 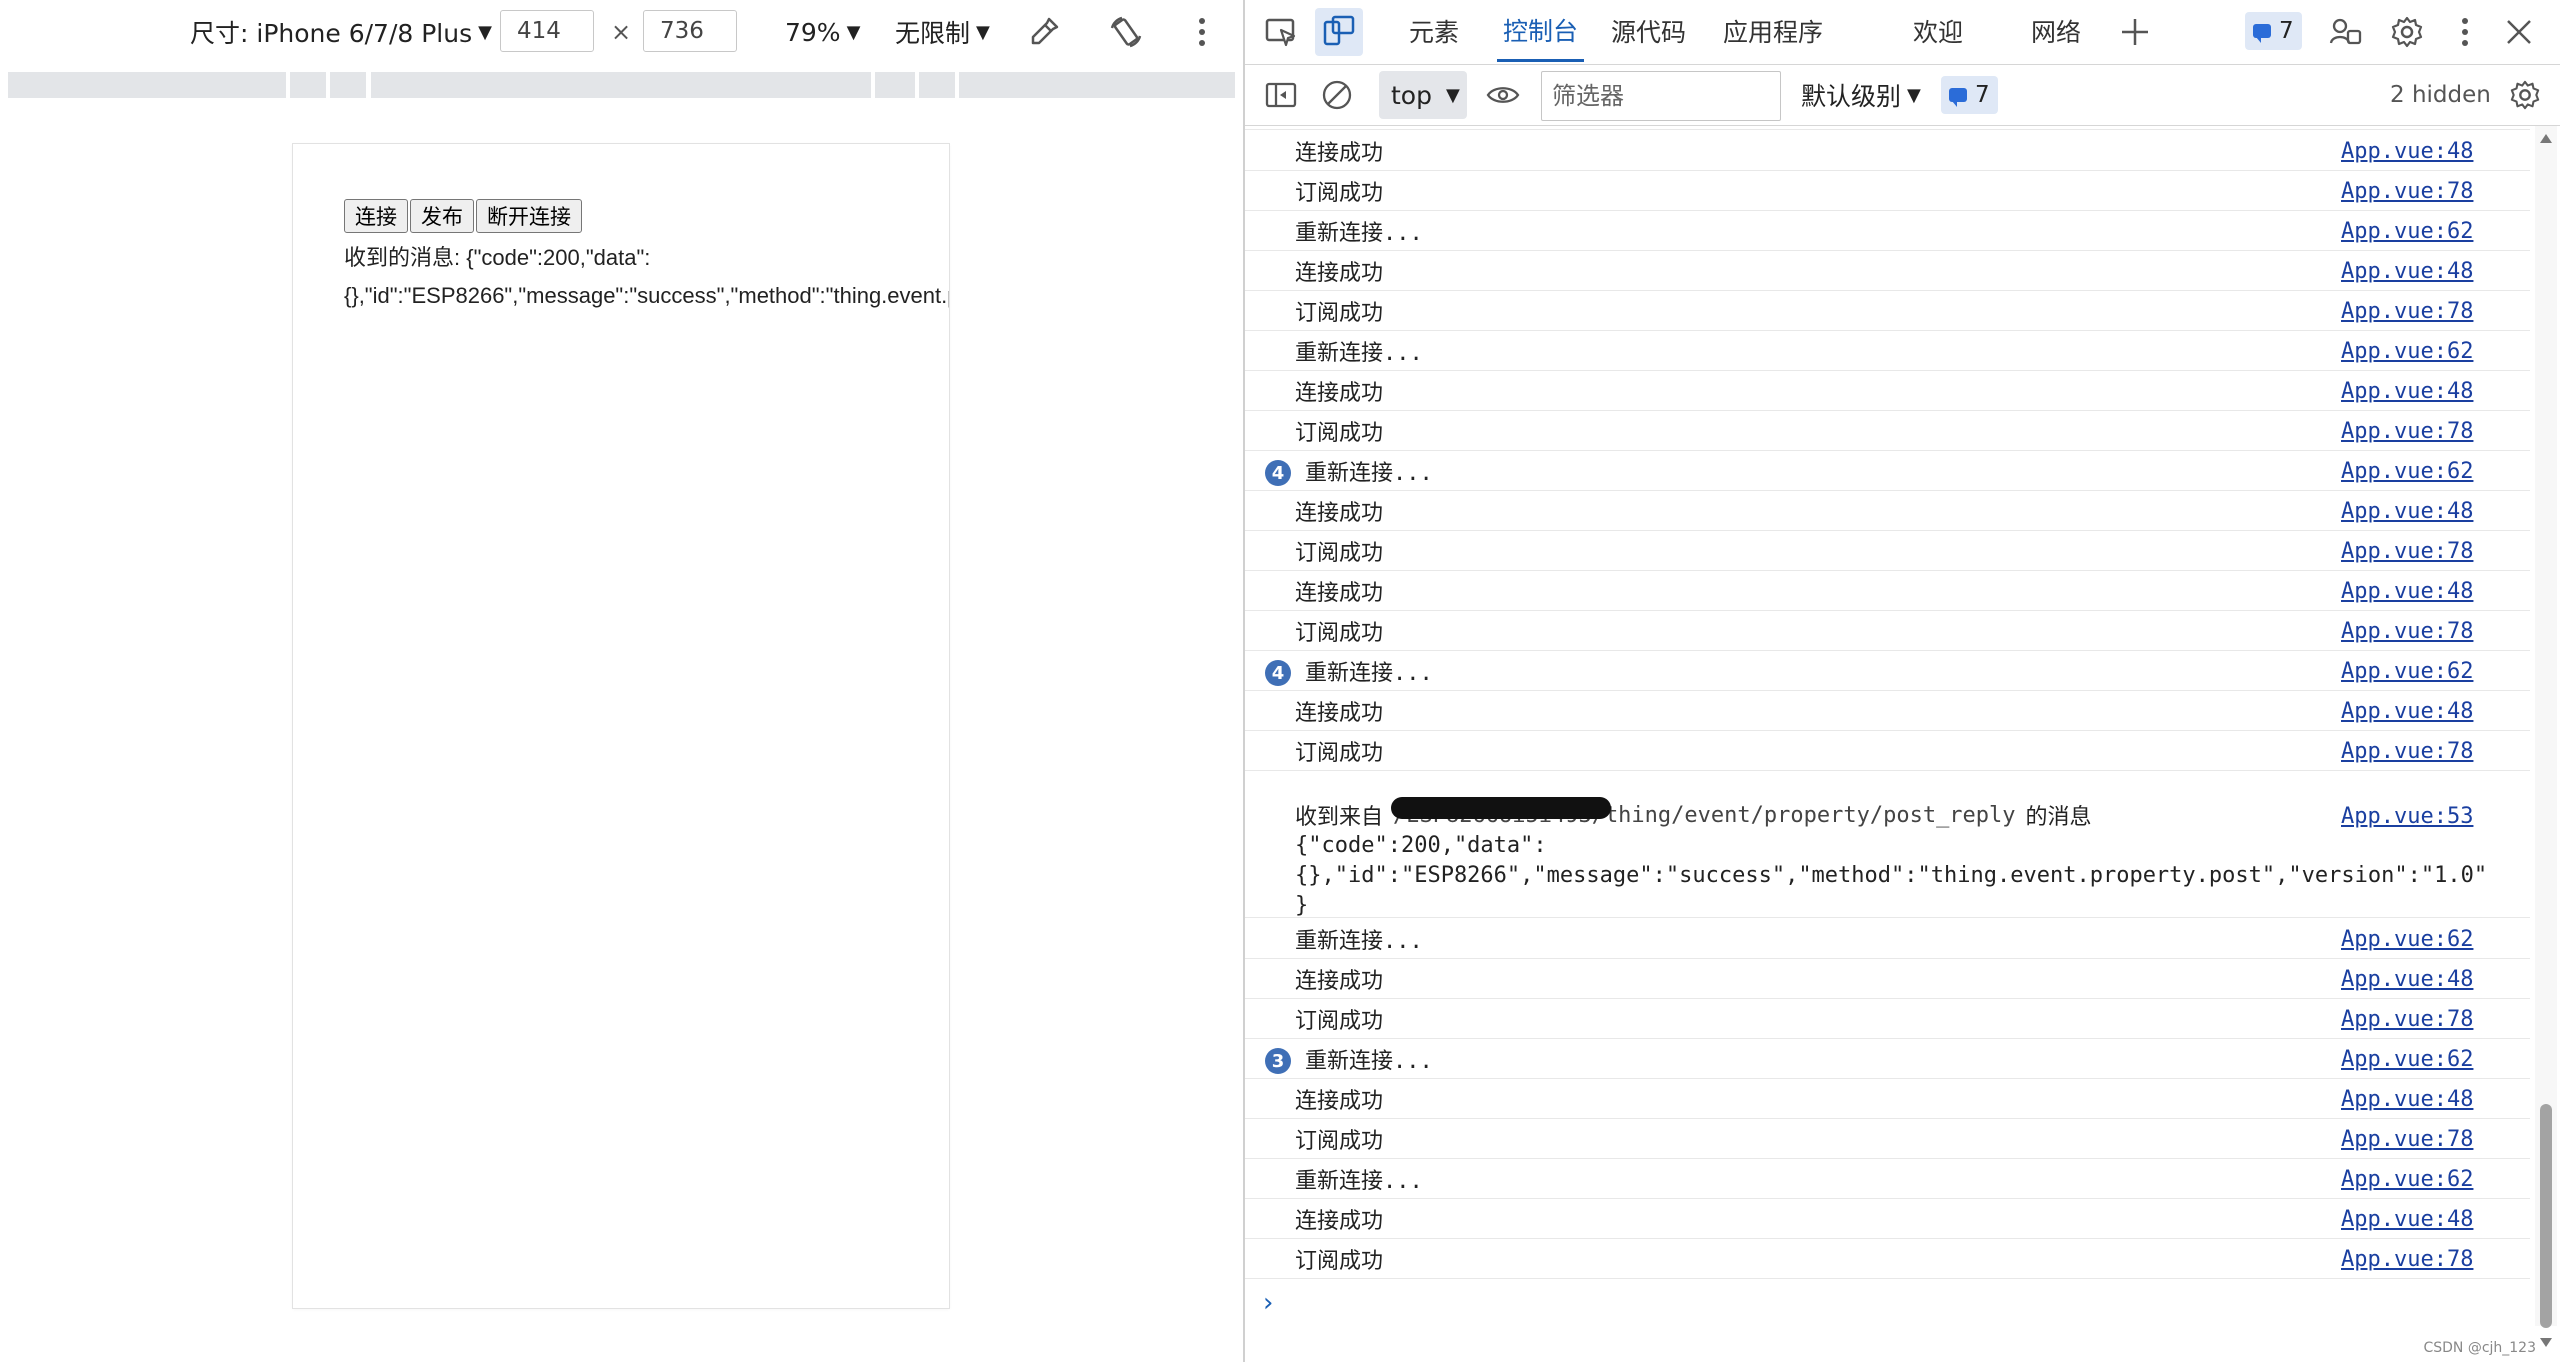 I want to click on disconnect-button: 断开连接, so click(x=529, y=216).